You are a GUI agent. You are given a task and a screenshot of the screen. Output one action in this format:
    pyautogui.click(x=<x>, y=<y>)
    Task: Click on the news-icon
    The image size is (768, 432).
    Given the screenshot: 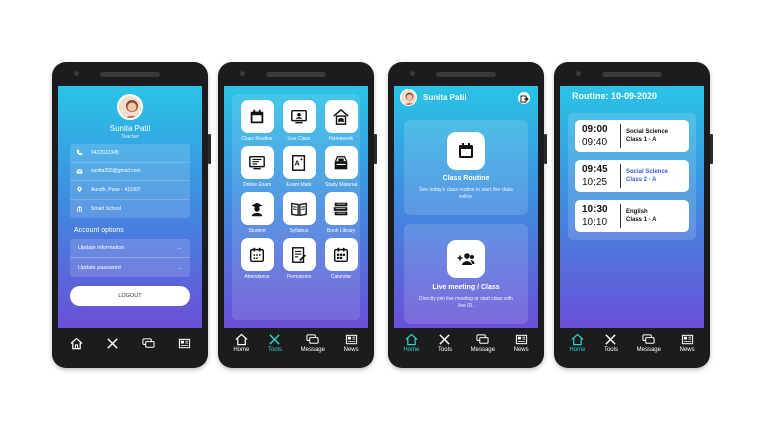 What is the action you would take?
    pyautogui.click(x=687, y=339)
    